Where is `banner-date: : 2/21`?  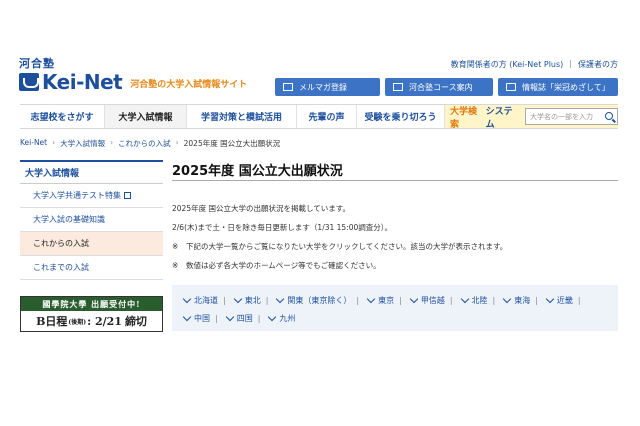
banner-date: : 2/21 is located at coordinates (104, 321).